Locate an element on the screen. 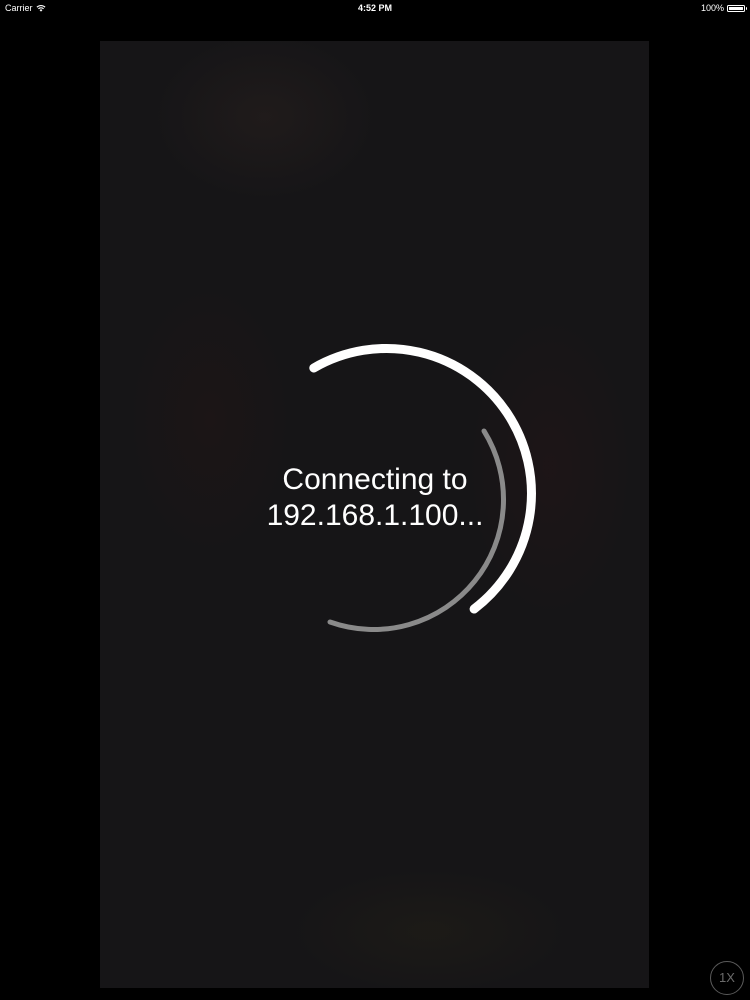 Image resolution: width=750 pixels, height=1000 pixels. battery-cap is located at coordinates (746, 8).